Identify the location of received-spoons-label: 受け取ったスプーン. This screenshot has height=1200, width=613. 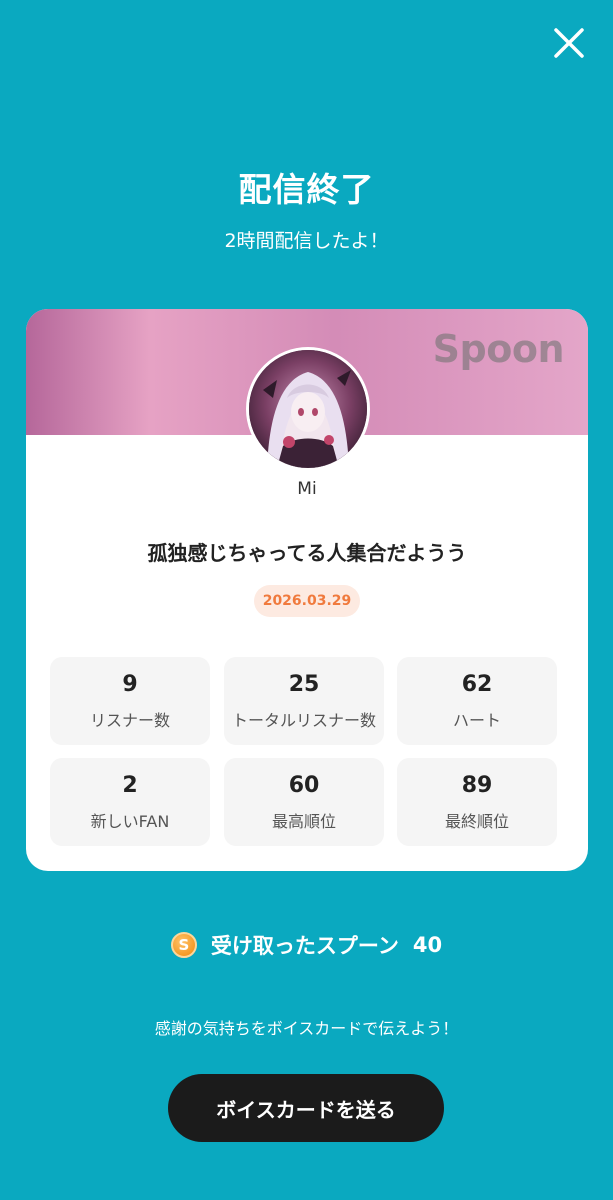
(304, 946).